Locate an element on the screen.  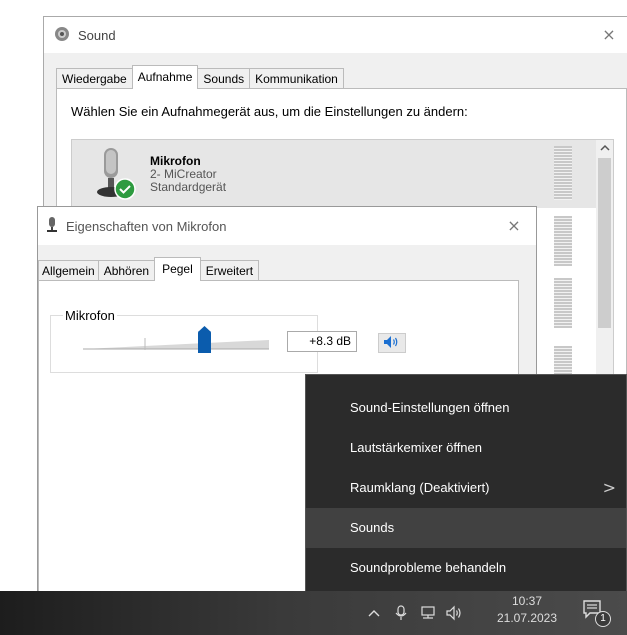
tab-erweitert: Erweitert is located at coordinates (229, 270).